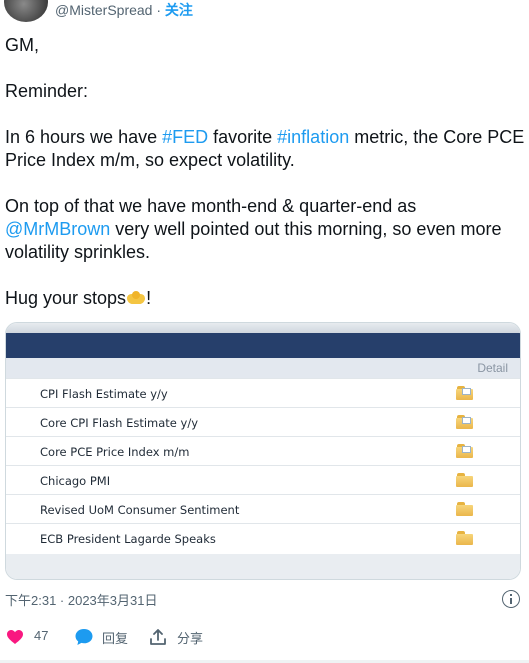 This screenshot has width=529, height=663. Describe the element at coordinates (179, 10) in the screenshot. I see `follow-button: 关注` at that location.